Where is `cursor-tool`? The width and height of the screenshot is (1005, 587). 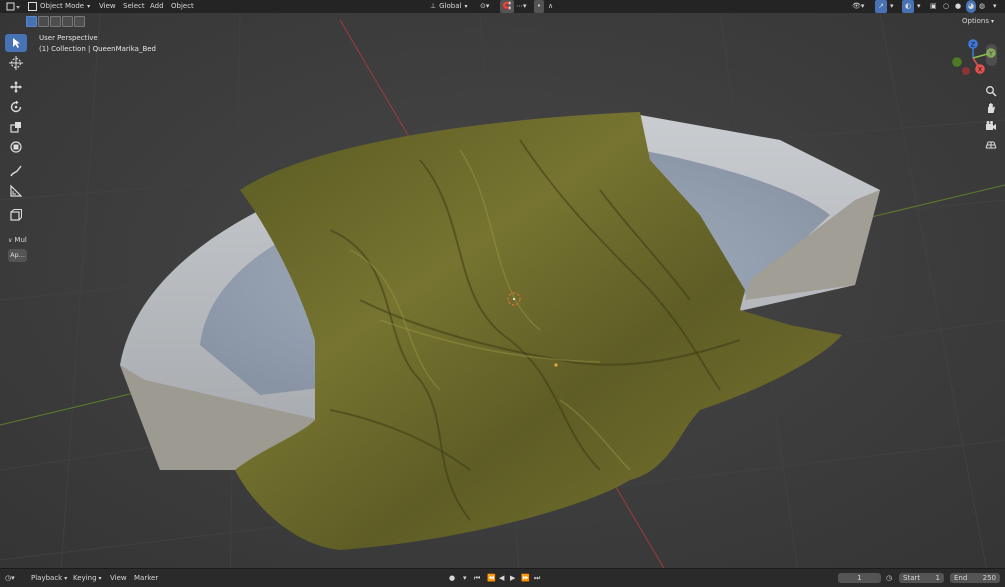
cursor-tool is located at coordinates (16, 63).